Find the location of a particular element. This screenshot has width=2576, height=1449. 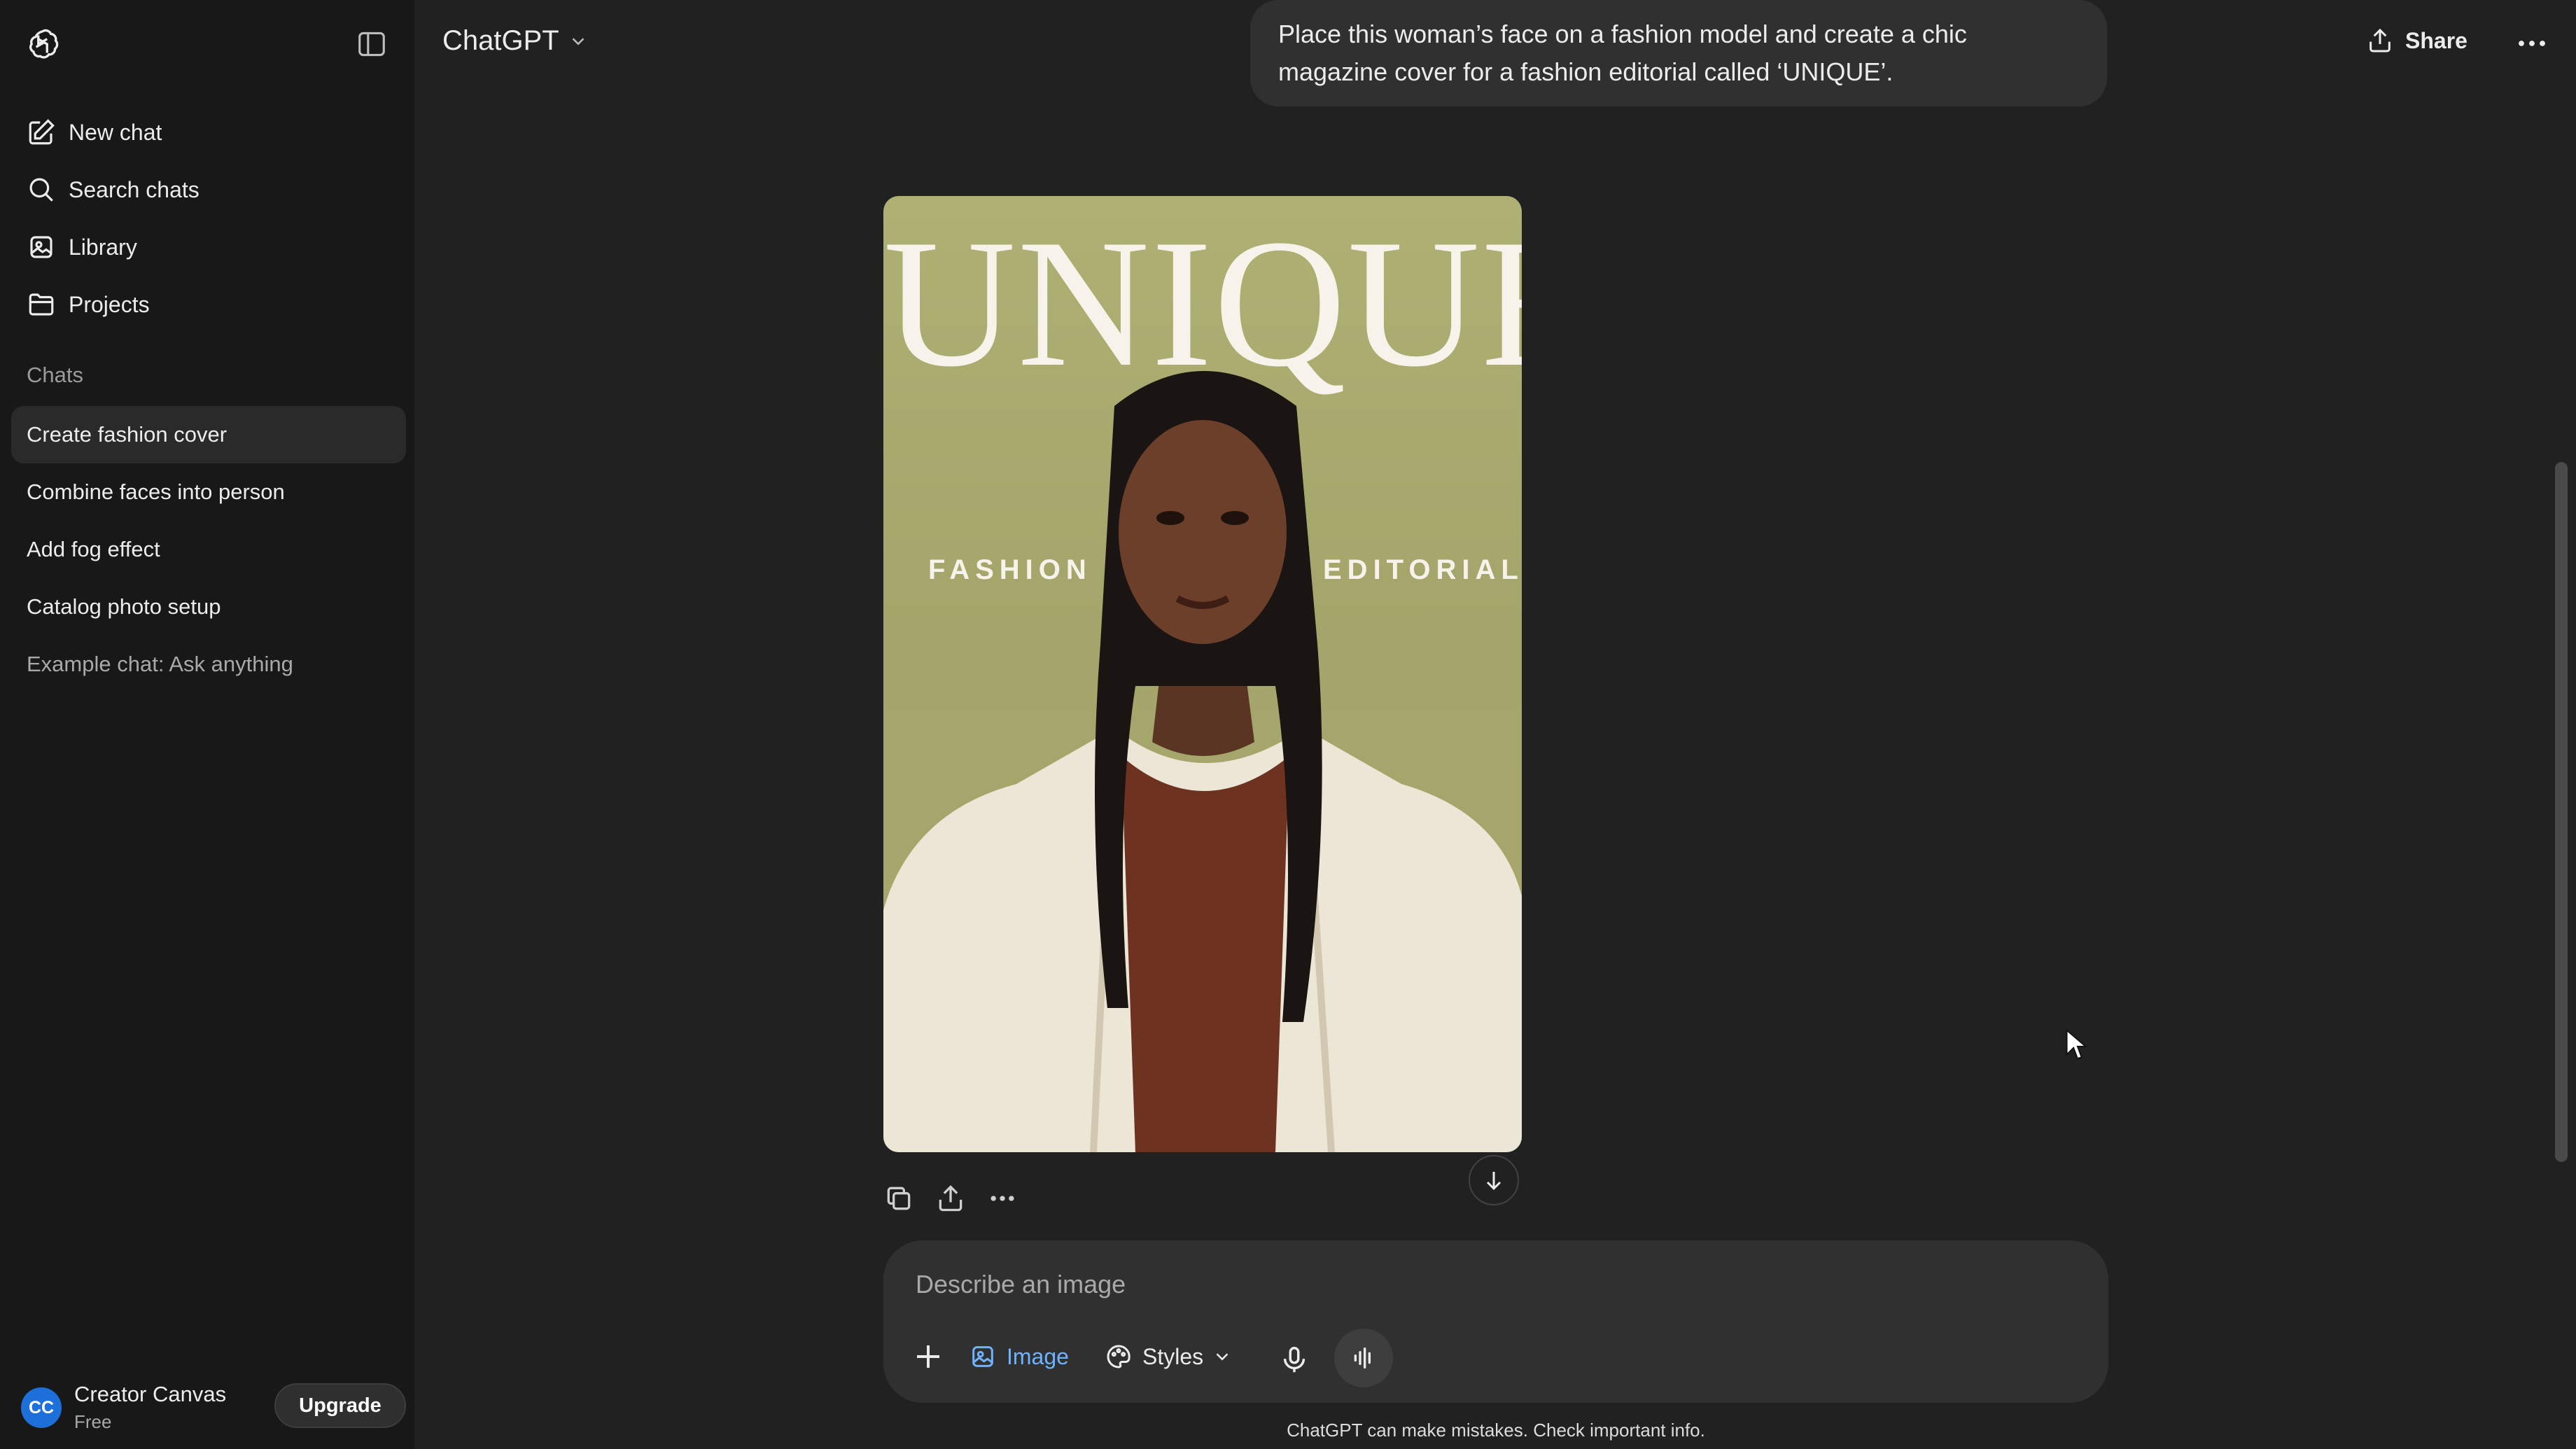

search-icon is located at coordinates (41, 190).